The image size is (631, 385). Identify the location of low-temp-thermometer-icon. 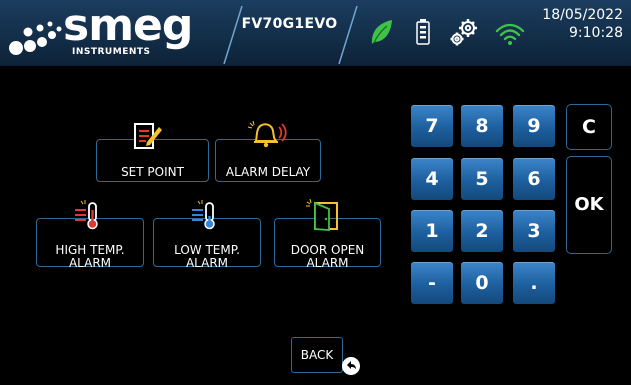
(203, 215).